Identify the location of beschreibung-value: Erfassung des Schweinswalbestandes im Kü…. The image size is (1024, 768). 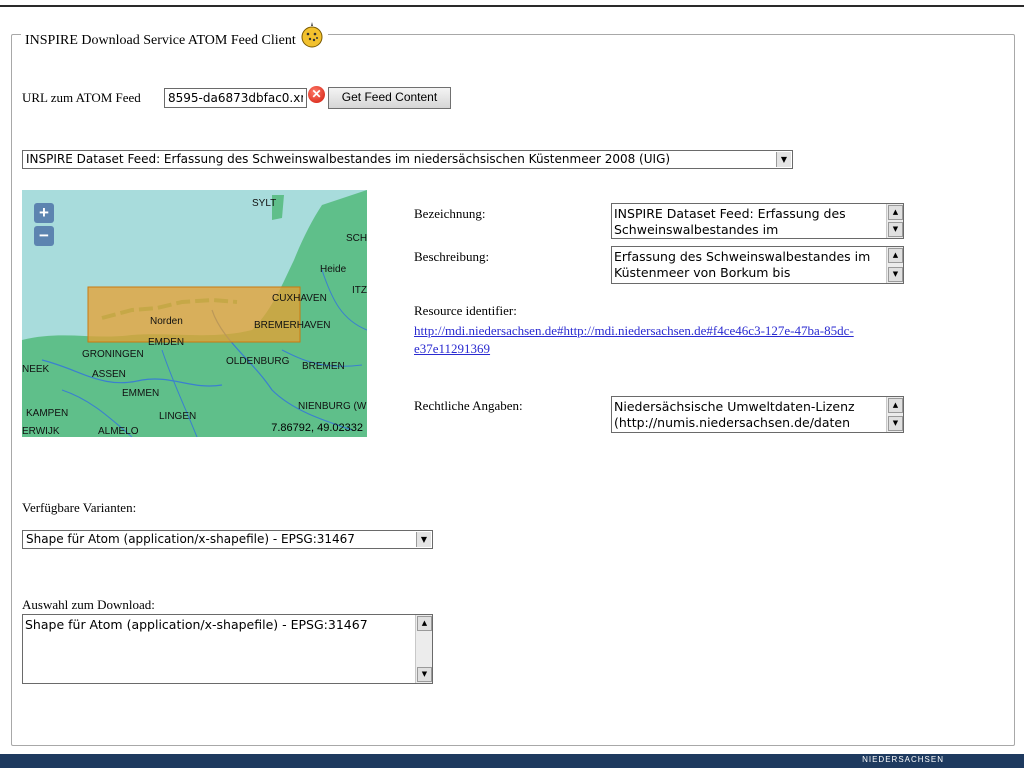
(742, 264).